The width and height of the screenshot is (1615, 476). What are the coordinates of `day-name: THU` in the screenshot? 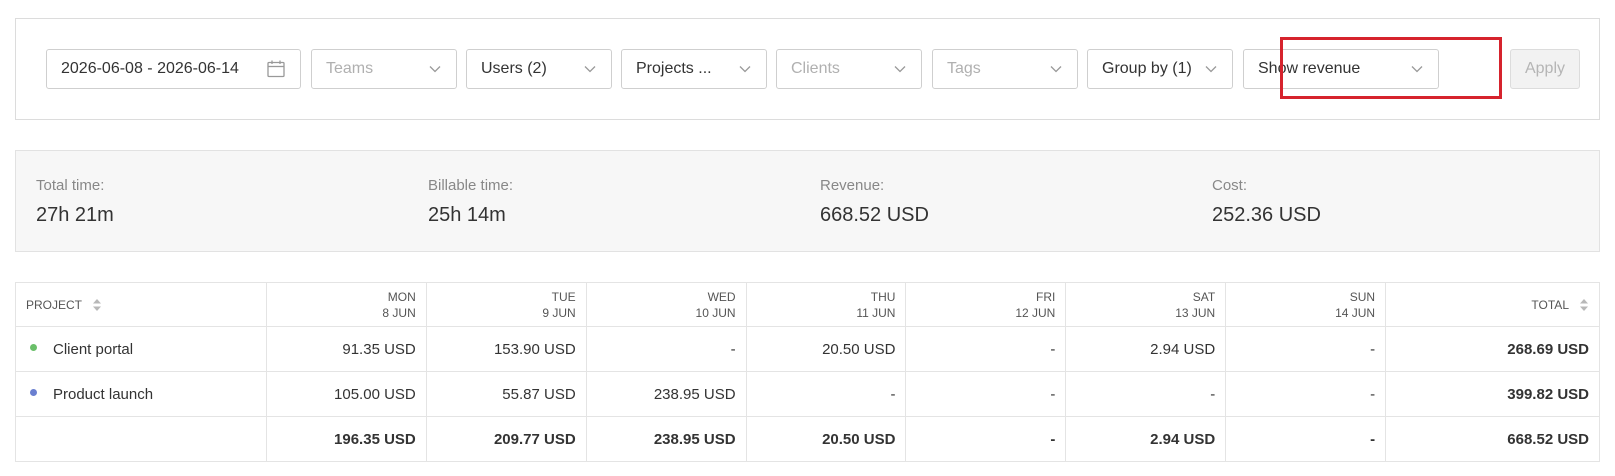 It's located at (883, 296).